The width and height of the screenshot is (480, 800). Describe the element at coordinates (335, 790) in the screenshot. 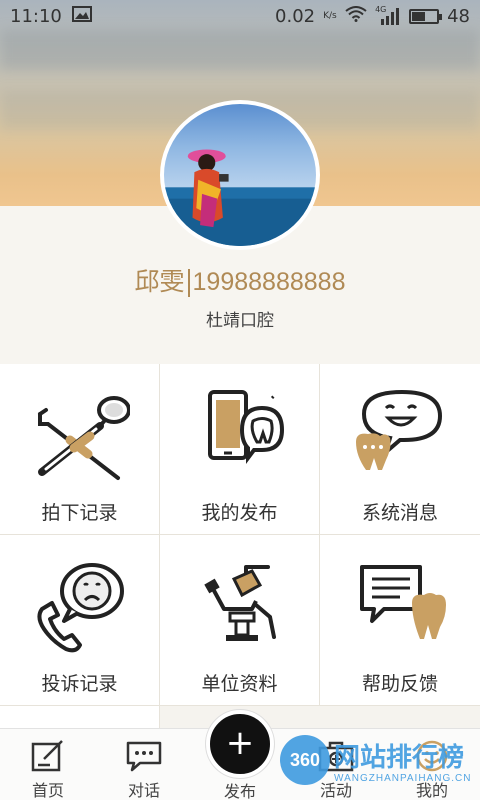

I see `tab-activity-label: 活动` at that location.